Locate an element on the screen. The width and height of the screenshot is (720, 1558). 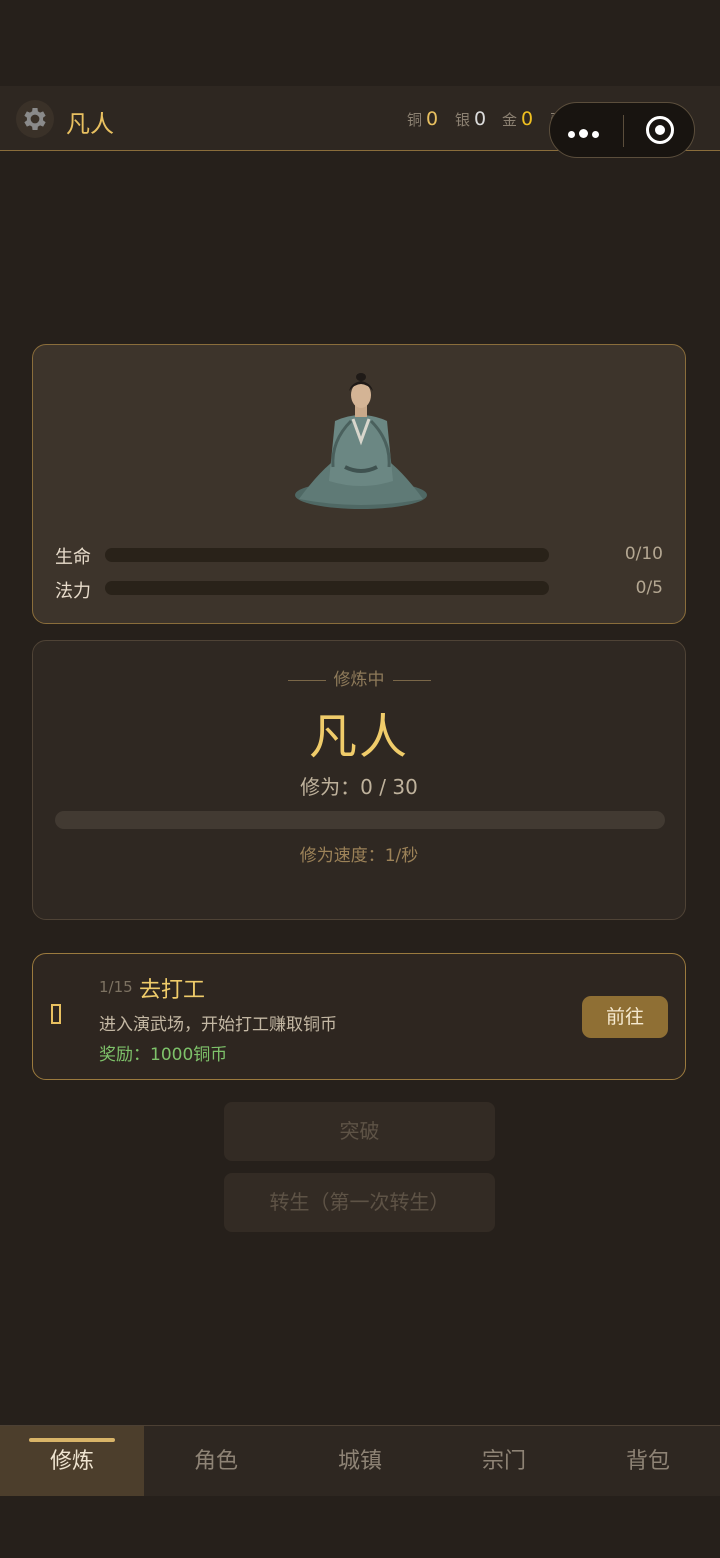
more-menu-button is located at coordinates (585, 132).